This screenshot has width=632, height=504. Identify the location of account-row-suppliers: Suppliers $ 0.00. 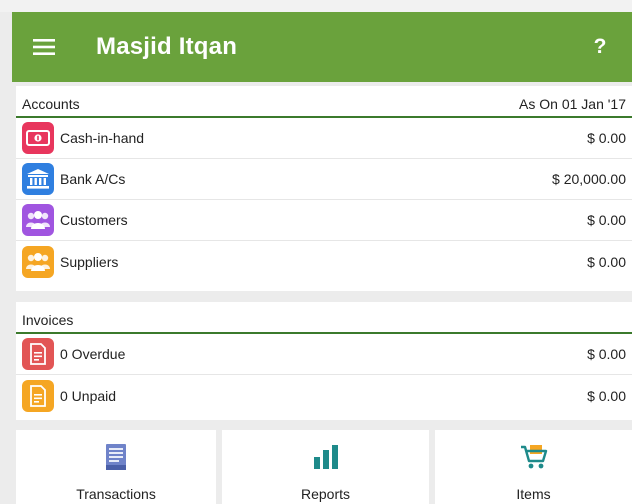
(324, 261).